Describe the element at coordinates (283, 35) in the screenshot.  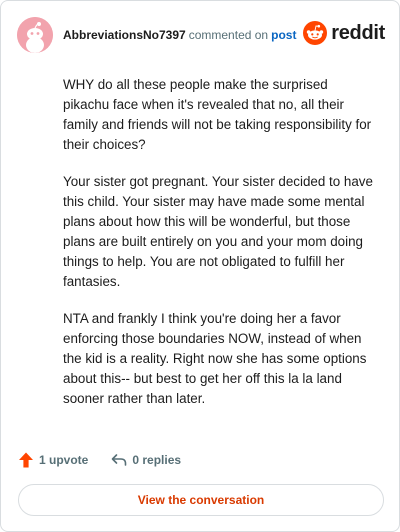
I see `post-link: post` at that location.